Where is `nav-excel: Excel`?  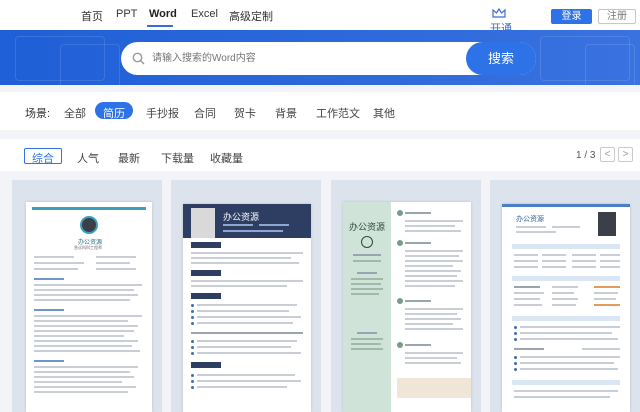 nav-excel: Excel is located at coordinates (204, 14).